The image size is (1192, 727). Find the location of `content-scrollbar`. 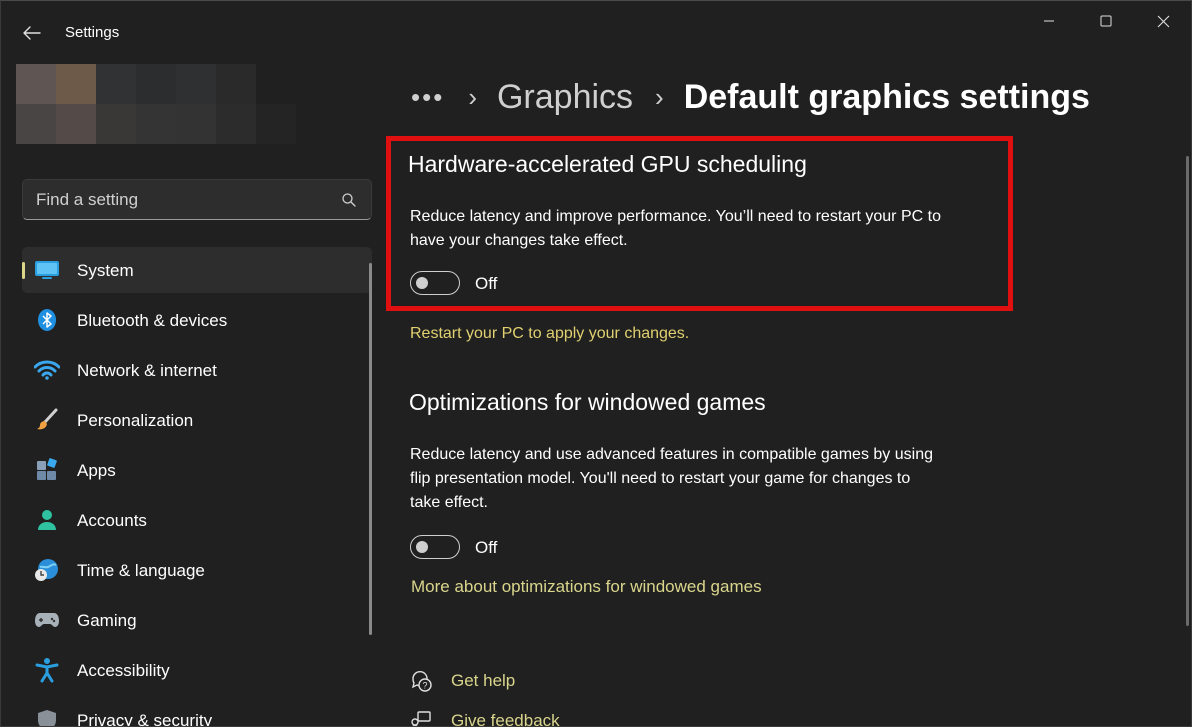

content-scrollbar is located at coordinates (1187, 391).